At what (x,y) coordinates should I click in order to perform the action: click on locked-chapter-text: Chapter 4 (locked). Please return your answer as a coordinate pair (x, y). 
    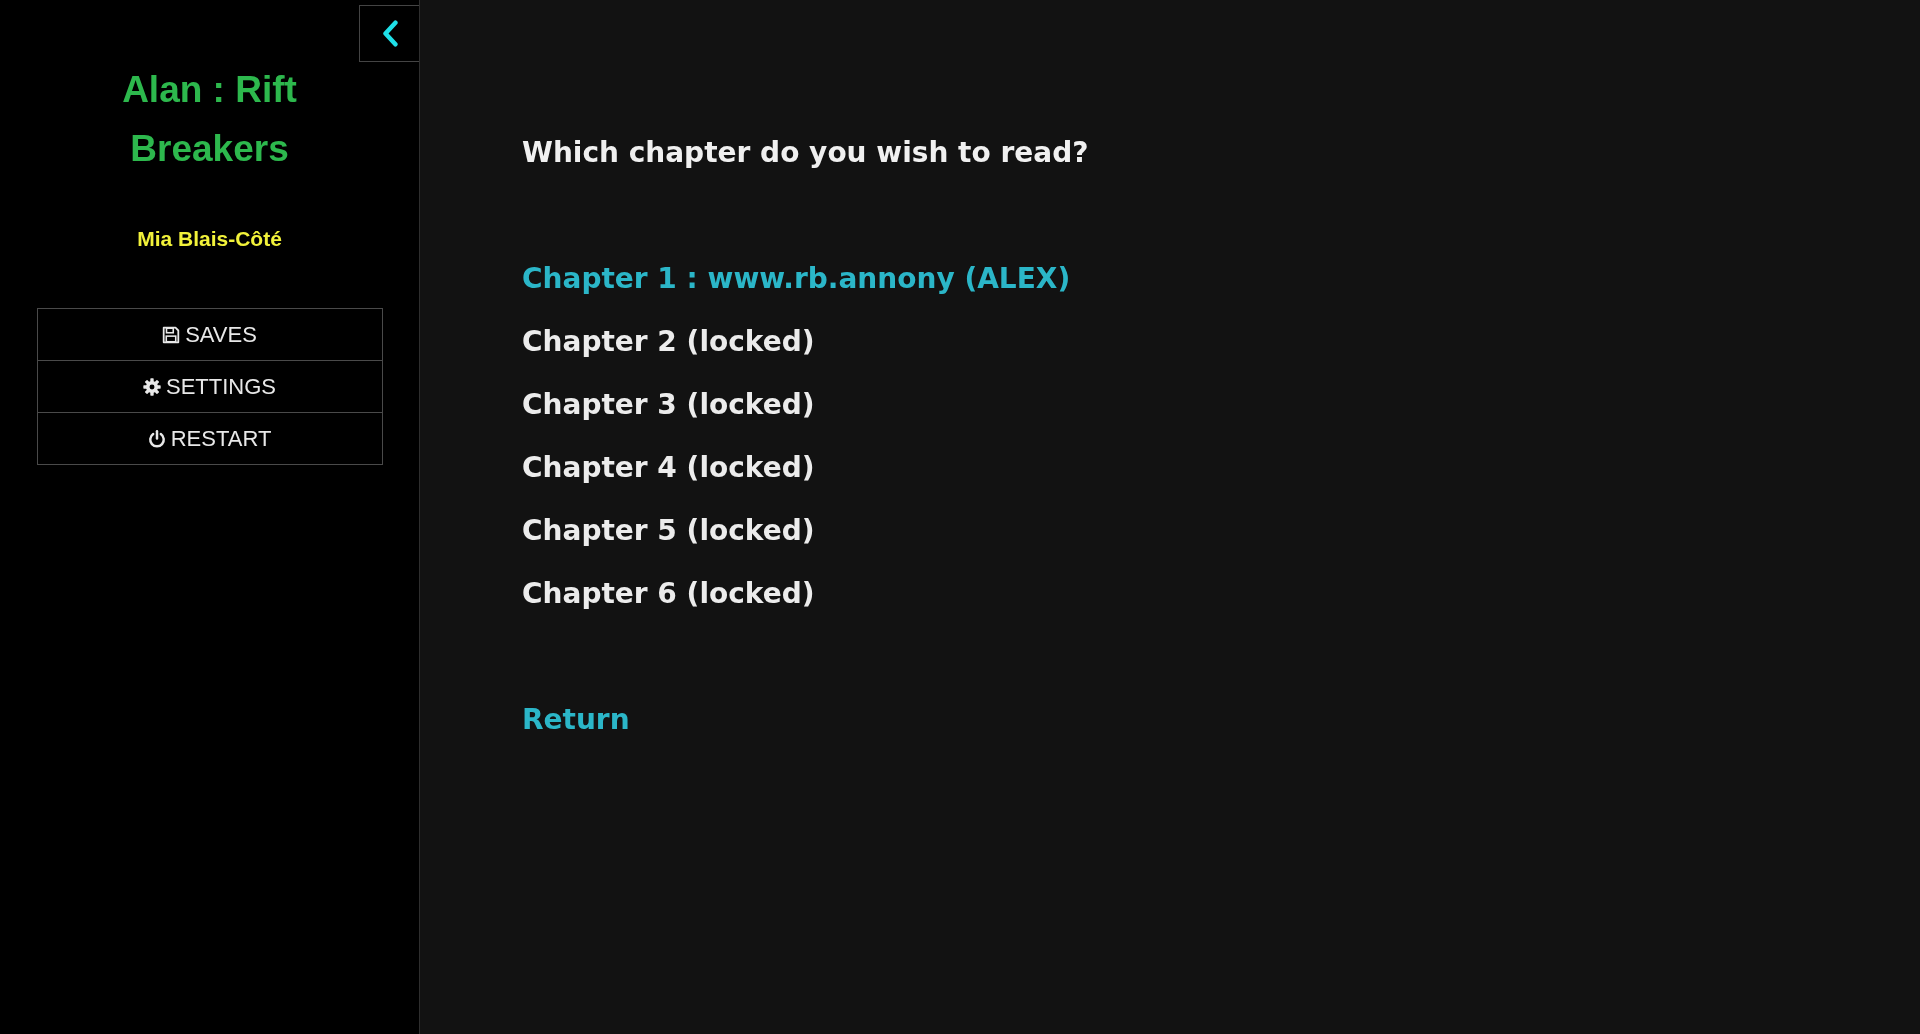
    Looking at the image, I should click on (669, 468).